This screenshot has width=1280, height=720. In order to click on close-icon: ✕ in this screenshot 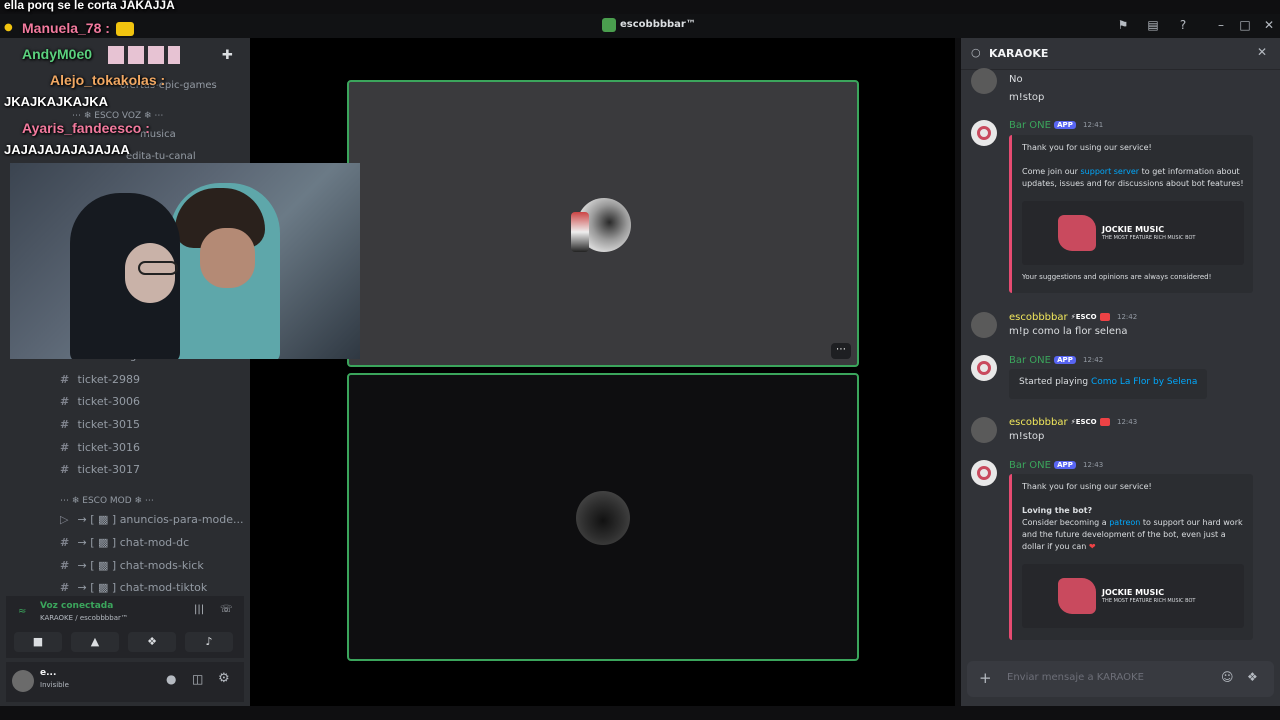, I will do `click(1262, 52)`.